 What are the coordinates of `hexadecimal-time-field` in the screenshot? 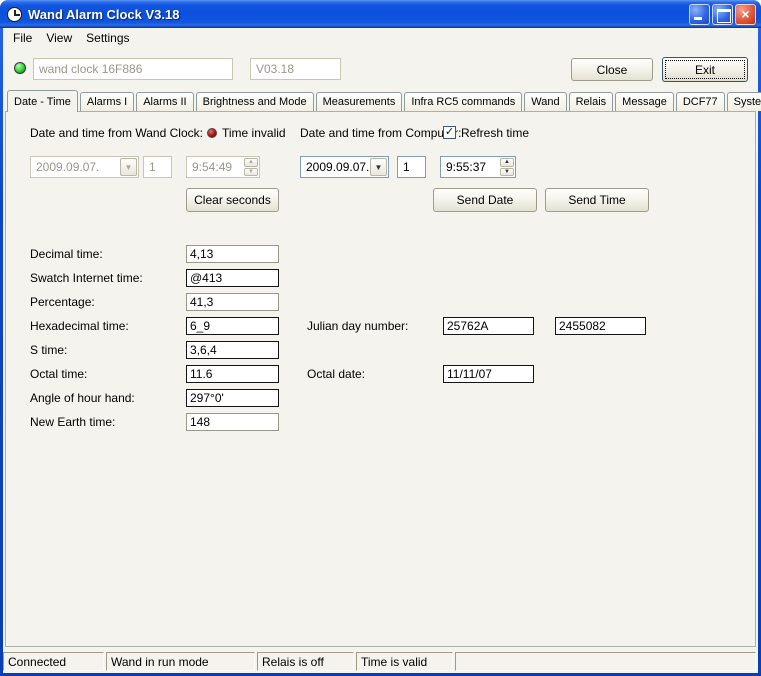 It's located at (232, 326).